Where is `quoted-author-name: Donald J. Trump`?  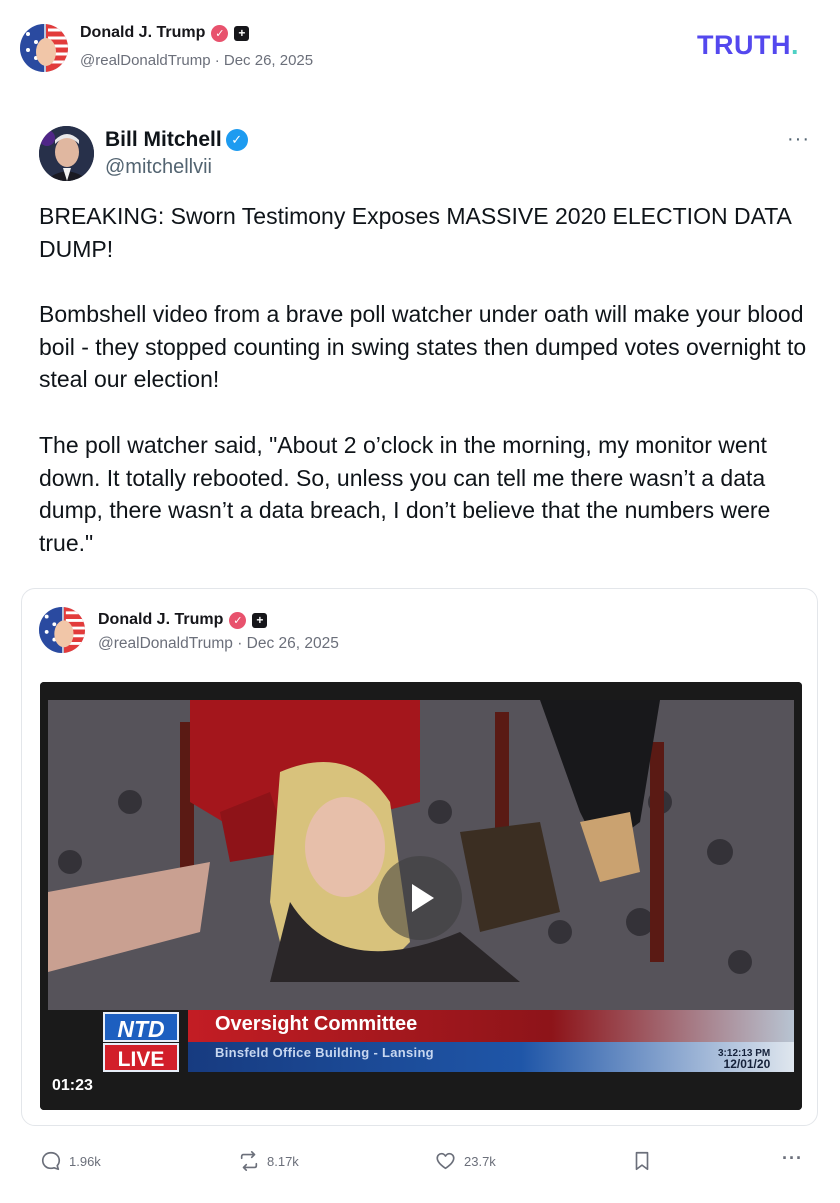 quoted-author-name: Donald J. Trump is located at coordinates (161, 619).